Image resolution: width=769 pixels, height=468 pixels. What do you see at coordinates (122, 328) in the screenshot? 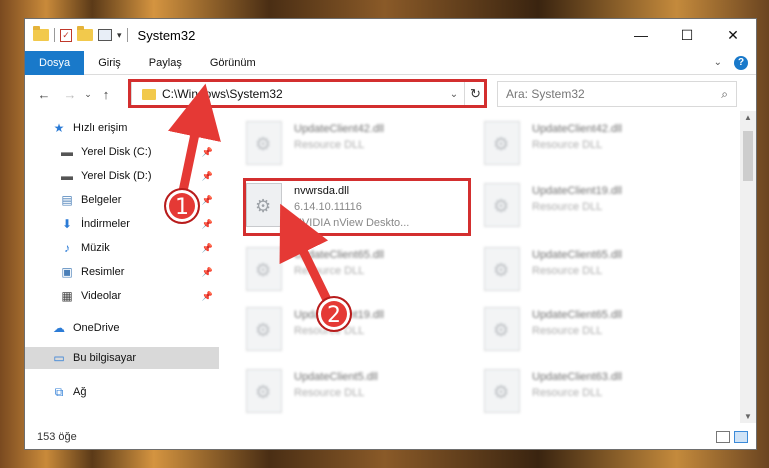
I see `sidebar-item-onedrive: ☁ OneDrive` at bounding box center [122, 328].